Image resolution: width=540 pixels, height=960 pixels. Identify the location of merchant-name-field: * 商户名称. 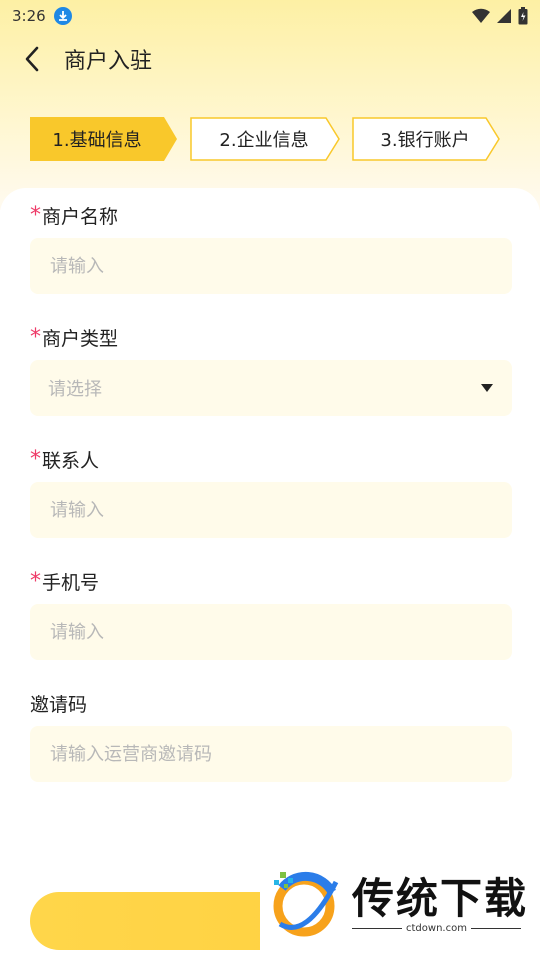
(271, 247).